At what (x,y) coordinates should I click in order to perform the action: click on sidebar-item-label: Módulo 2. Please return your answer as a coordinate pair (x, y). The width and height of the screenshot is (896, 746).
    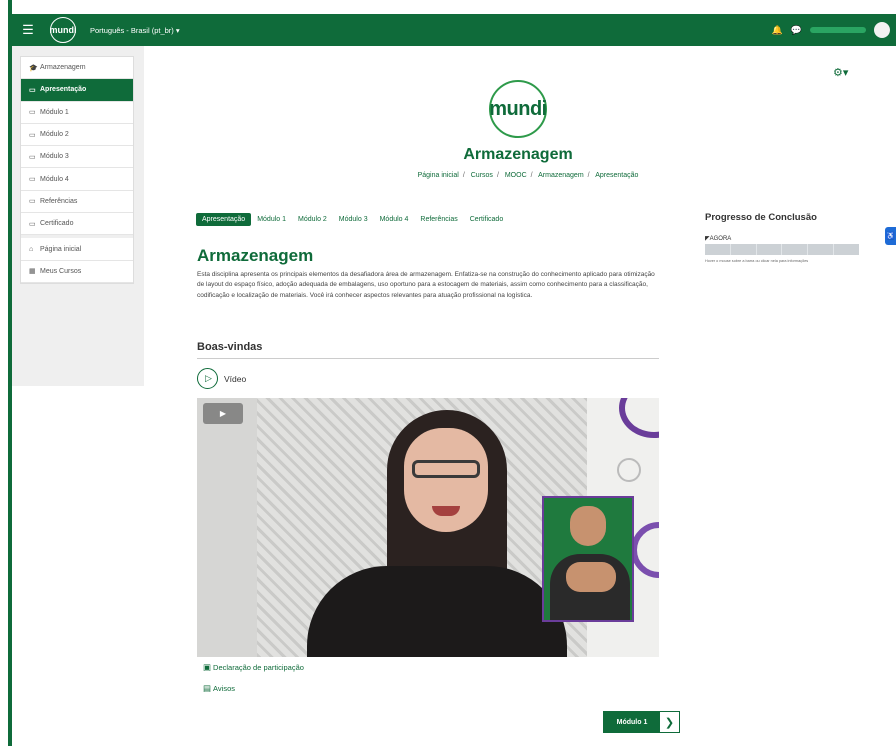
    Looking at the image, I should click on (54, 135).